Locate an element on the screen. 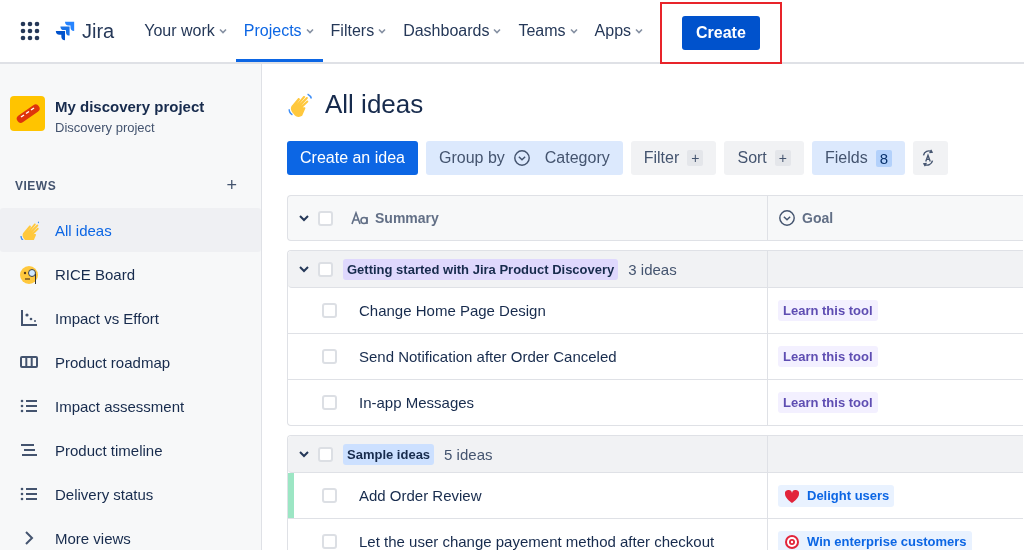 This screenshot has height=550, width=1024. sidebar-item: Delivery status is located at coordinates (130, 494).